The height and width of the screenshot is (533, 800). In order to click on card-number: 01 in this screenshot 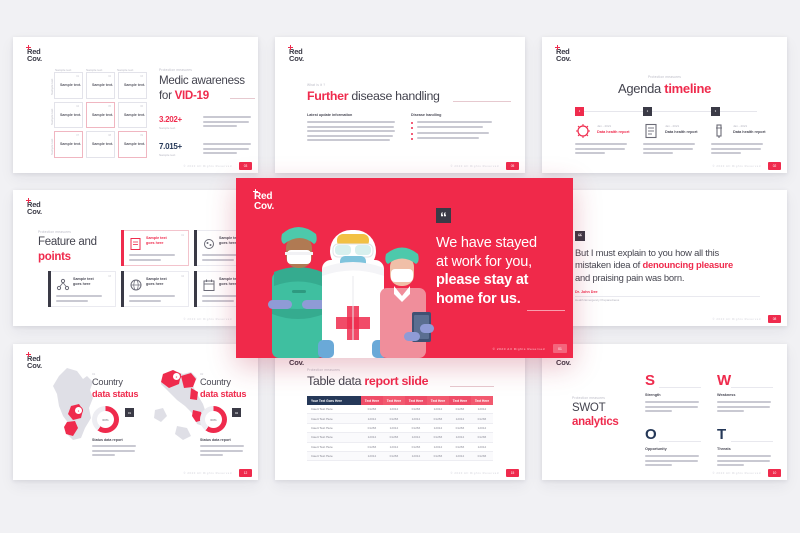, I will do `click(182, 235)`.